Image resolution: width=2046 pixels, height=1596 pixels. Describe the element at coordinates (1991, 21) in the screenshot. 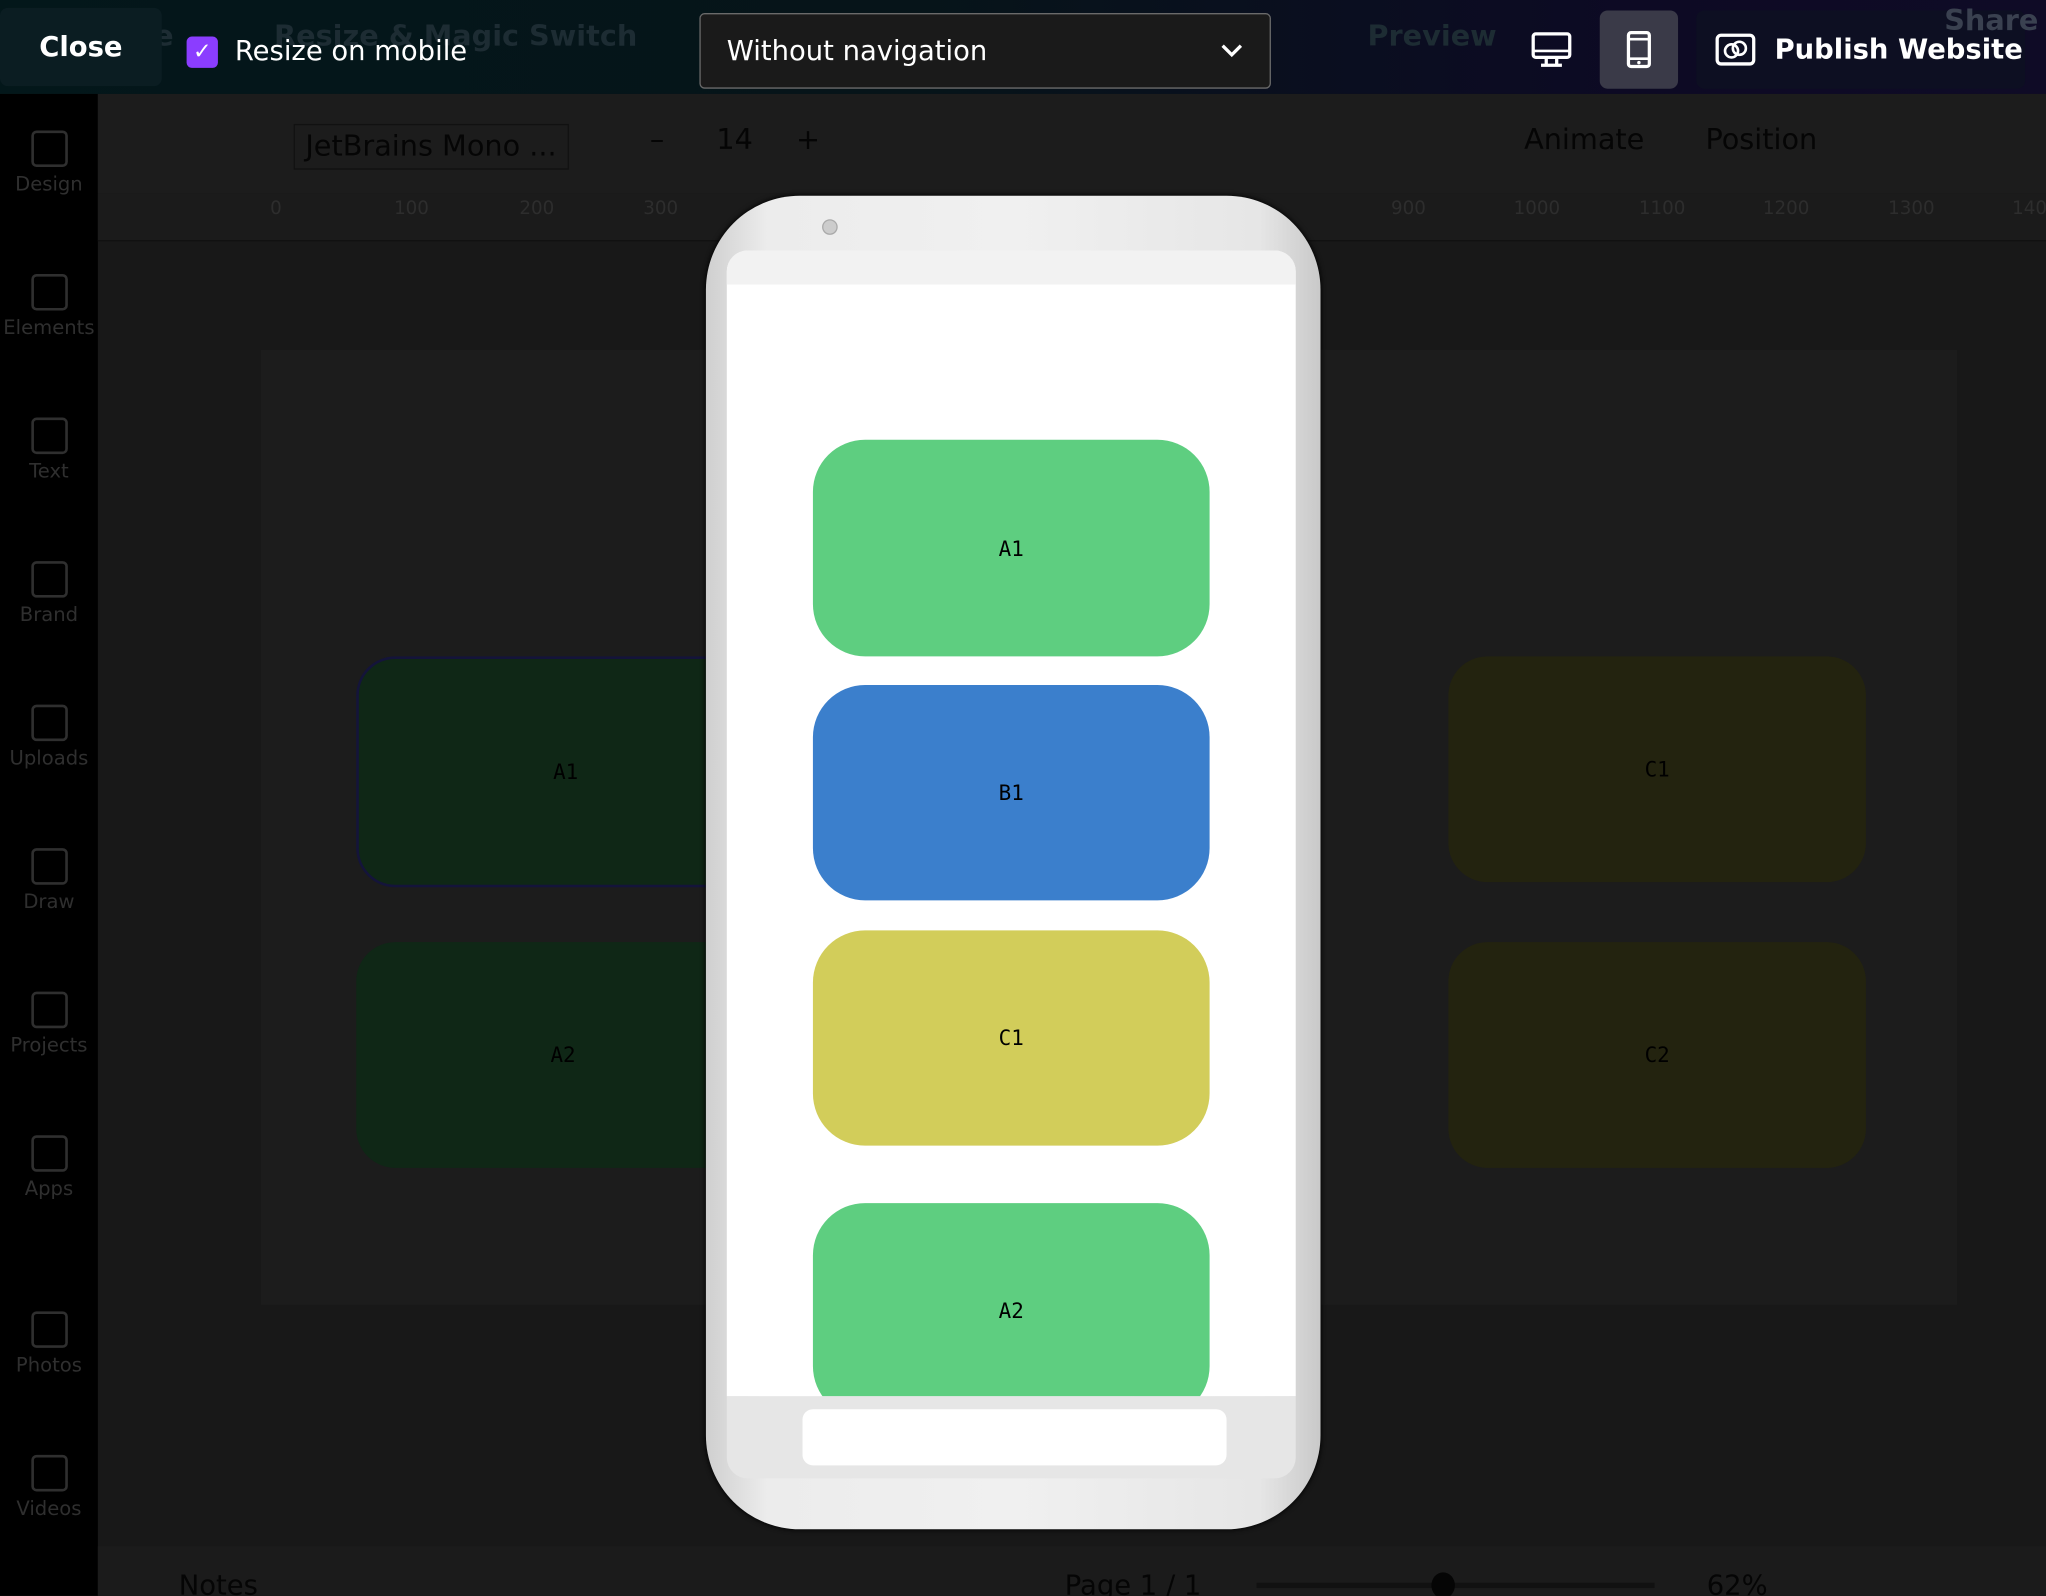

I see `share-bg: Share` at that location.